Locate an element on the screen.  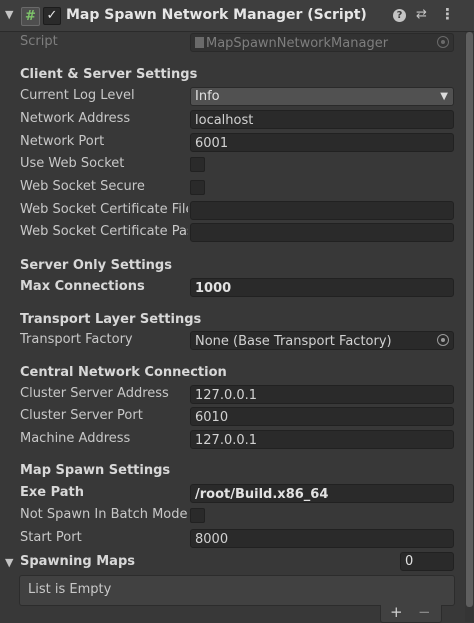
cluster-address-input: 127.0.0.1 is located at coordinates (322, 394).